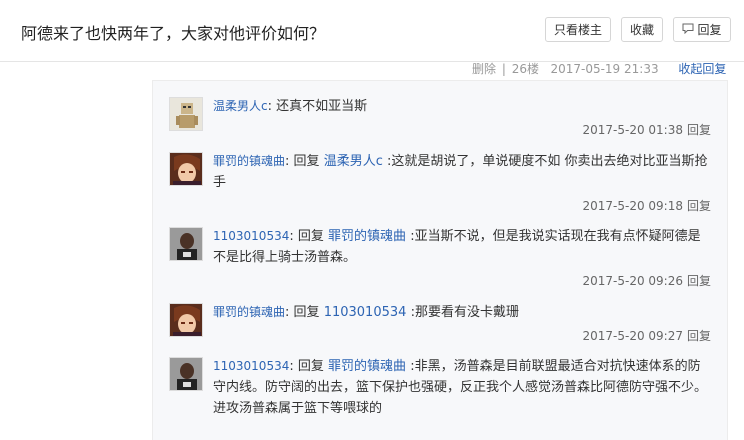 Image resolution: width=744 pixels, height=440 pixels. I want to click on reply-button: 回复, so click(702, 29).